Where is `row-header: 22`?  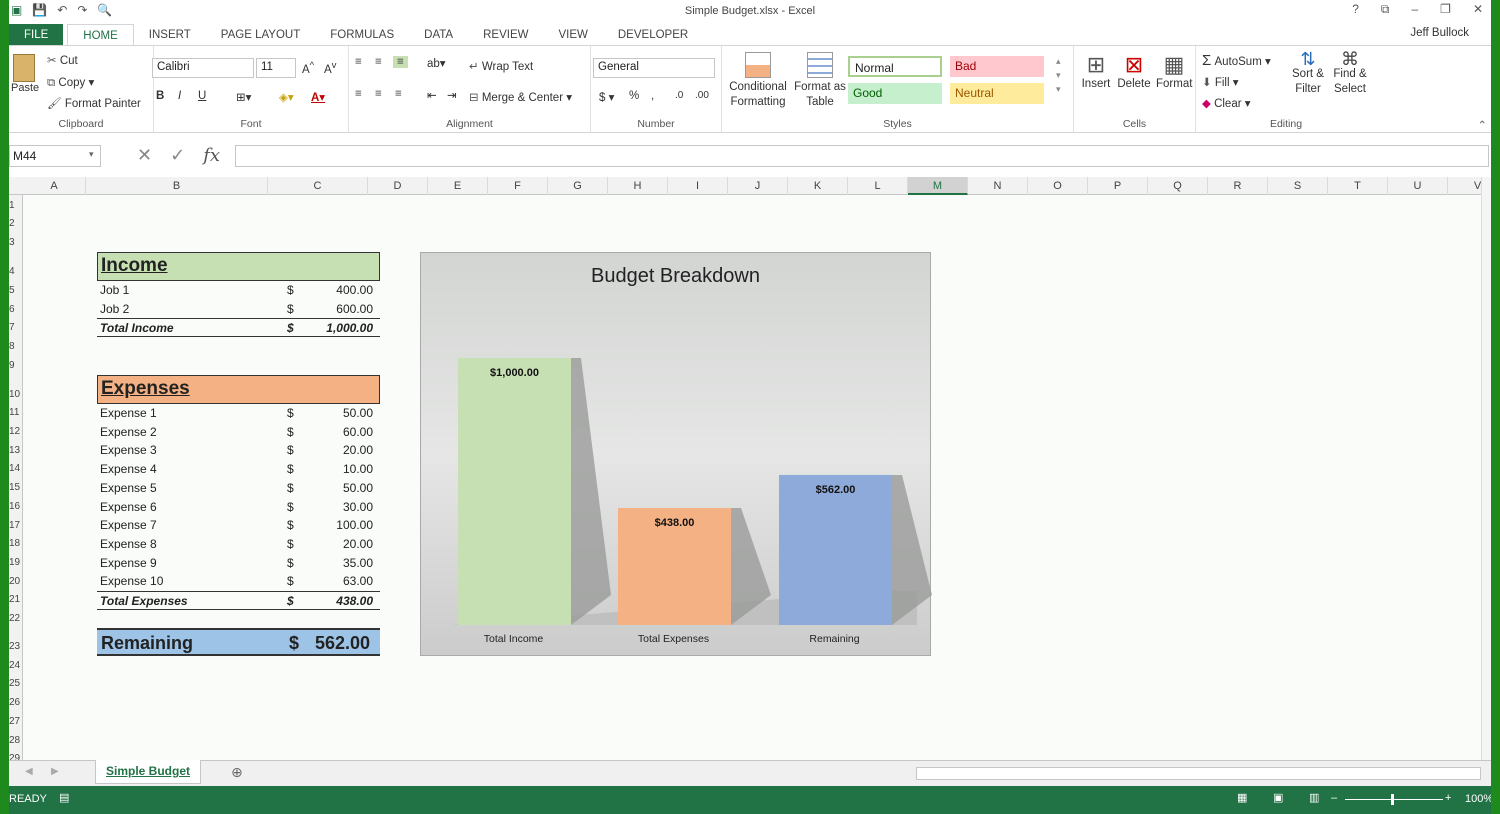
row-header: 22 is located at coordinates (15, 618).